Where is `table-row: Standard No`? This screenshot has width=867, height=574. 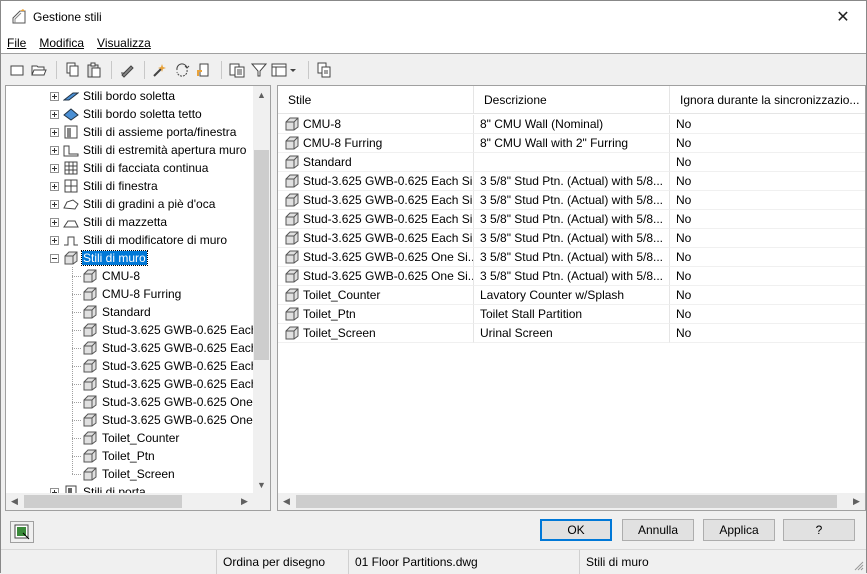
table-row: Standard No is located at coordinates (571, 162).